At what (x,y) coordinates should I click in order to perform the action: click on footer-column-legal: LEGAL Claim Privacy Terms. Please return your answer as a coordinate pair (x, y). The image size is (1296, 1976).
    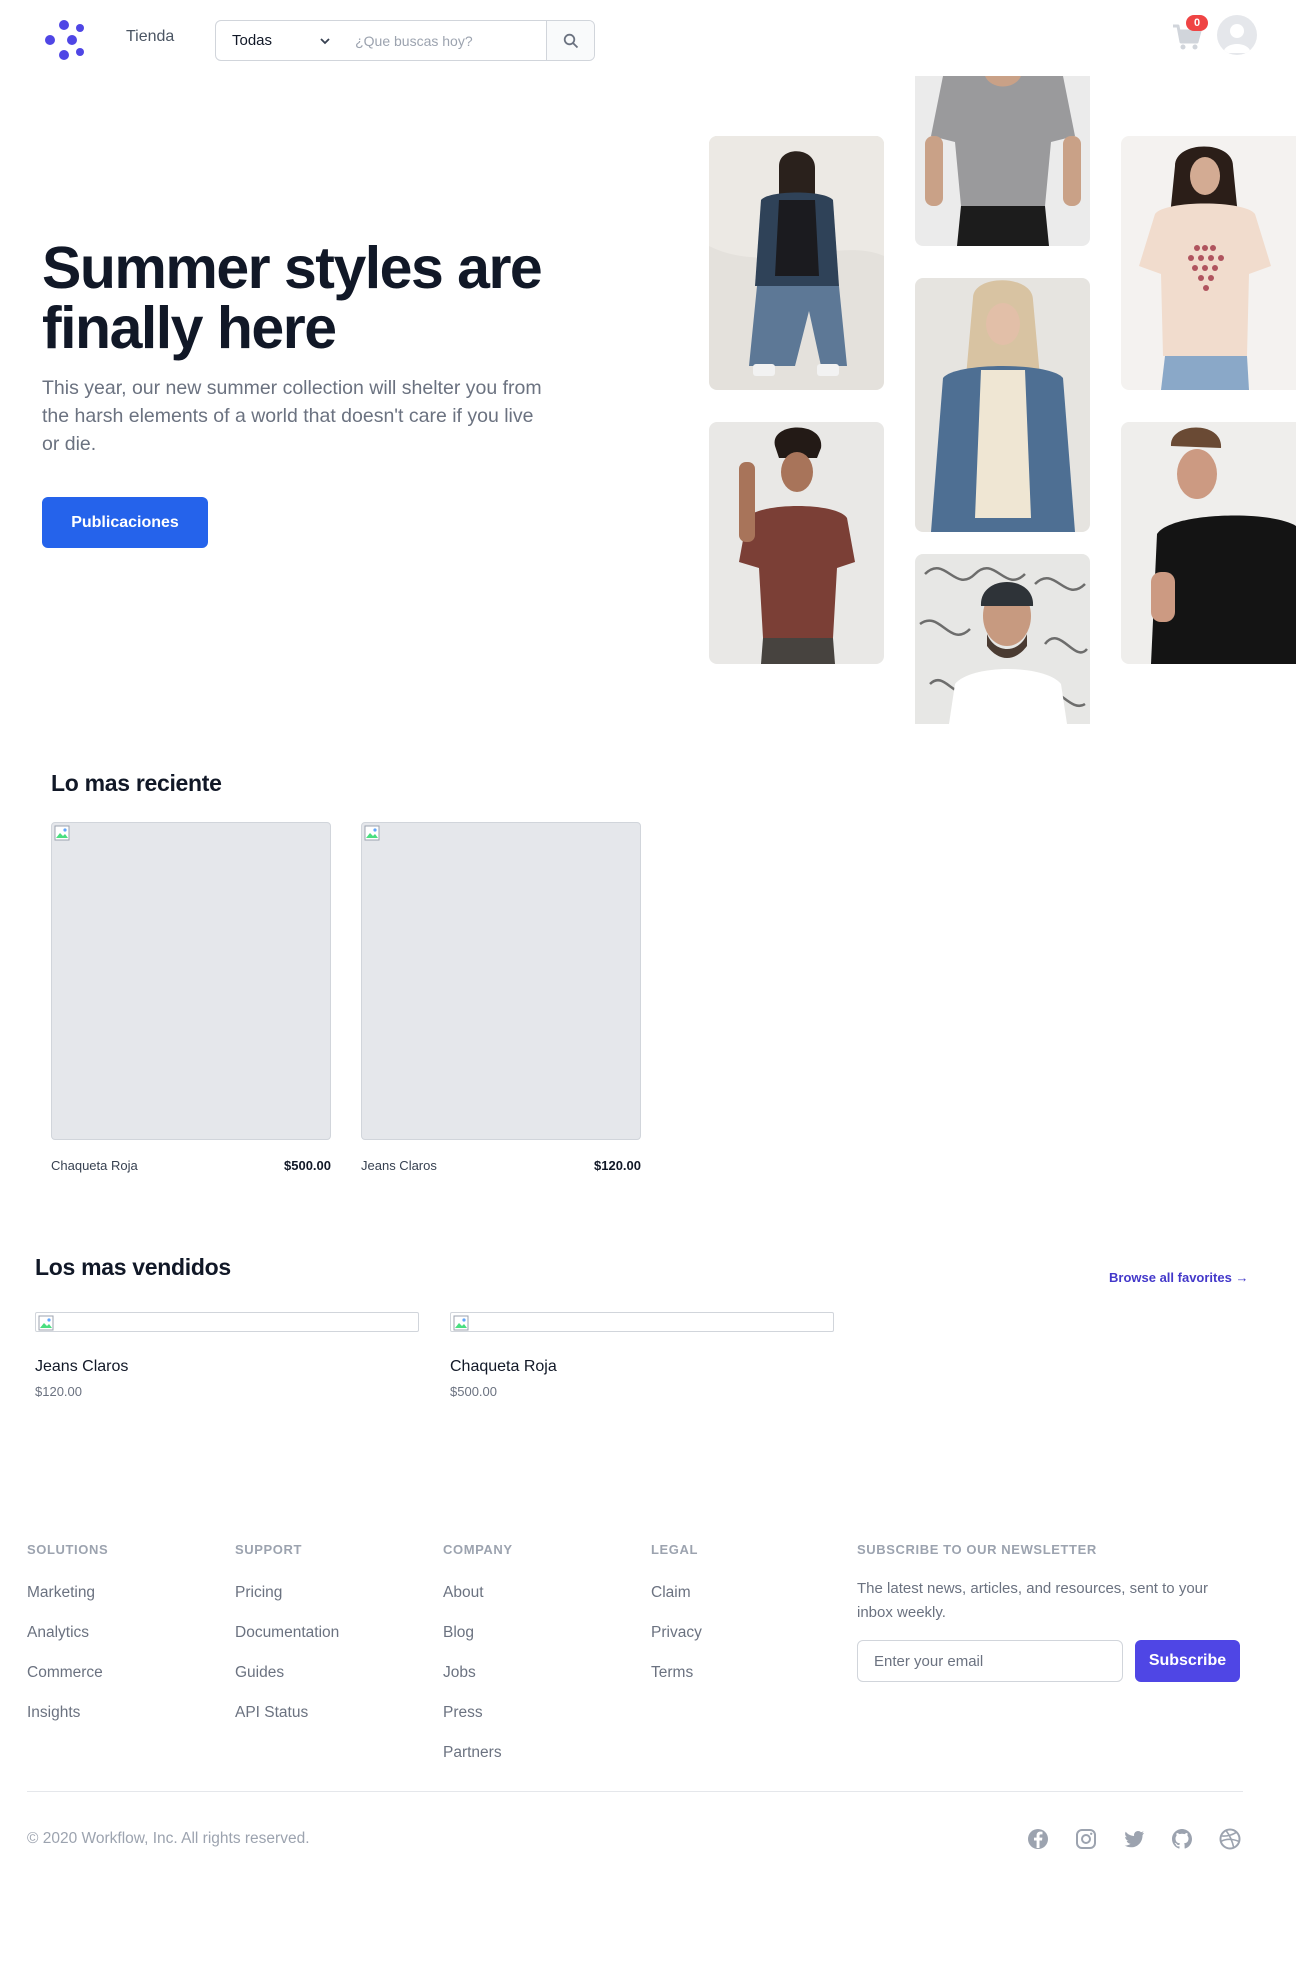
    Looking at the image, I should click on (676, 1617).